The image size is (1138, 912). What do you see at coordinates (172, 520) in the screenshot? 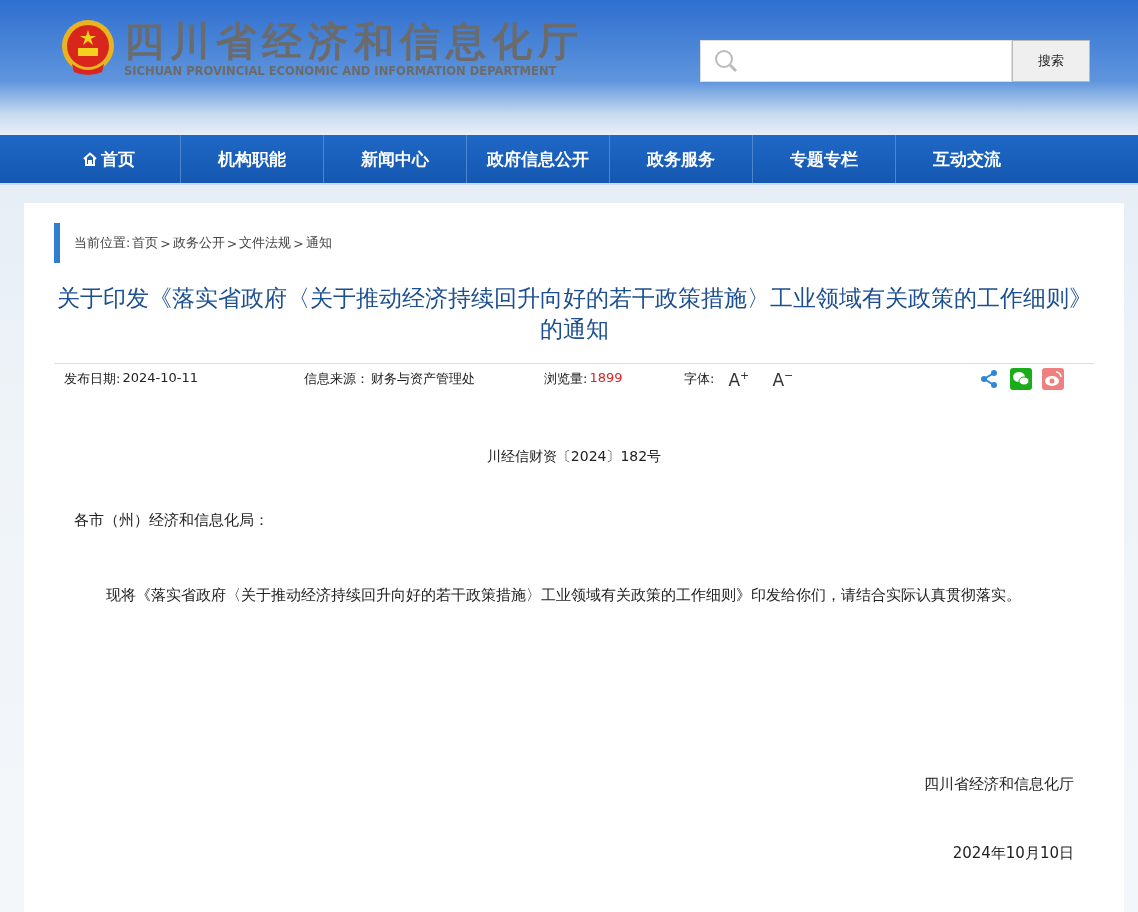
I see `salutation: 各市（州）经济和信息化局：` at bounding box center [172, 520].